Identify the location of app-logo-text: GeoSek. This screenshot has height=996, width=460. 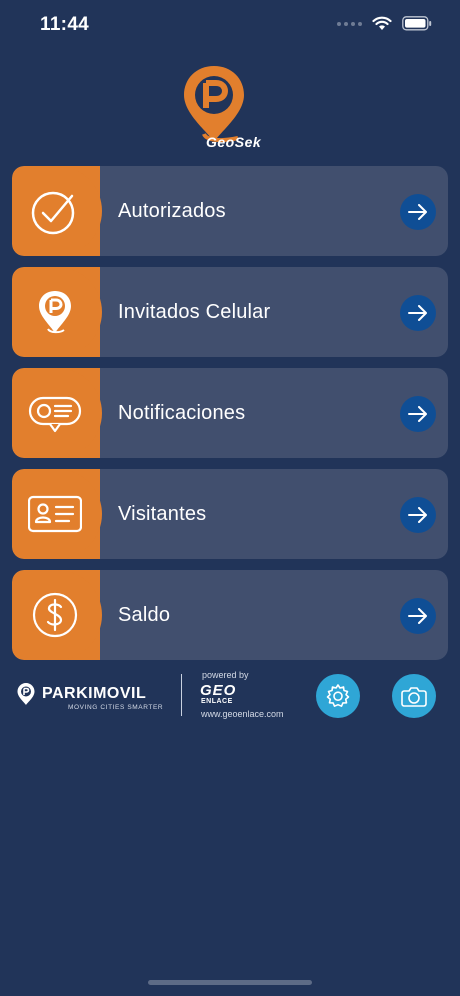
(234, 142).